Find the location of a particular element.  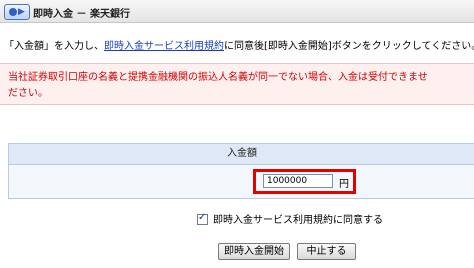

amount-input is located at coordinates (298, 181).